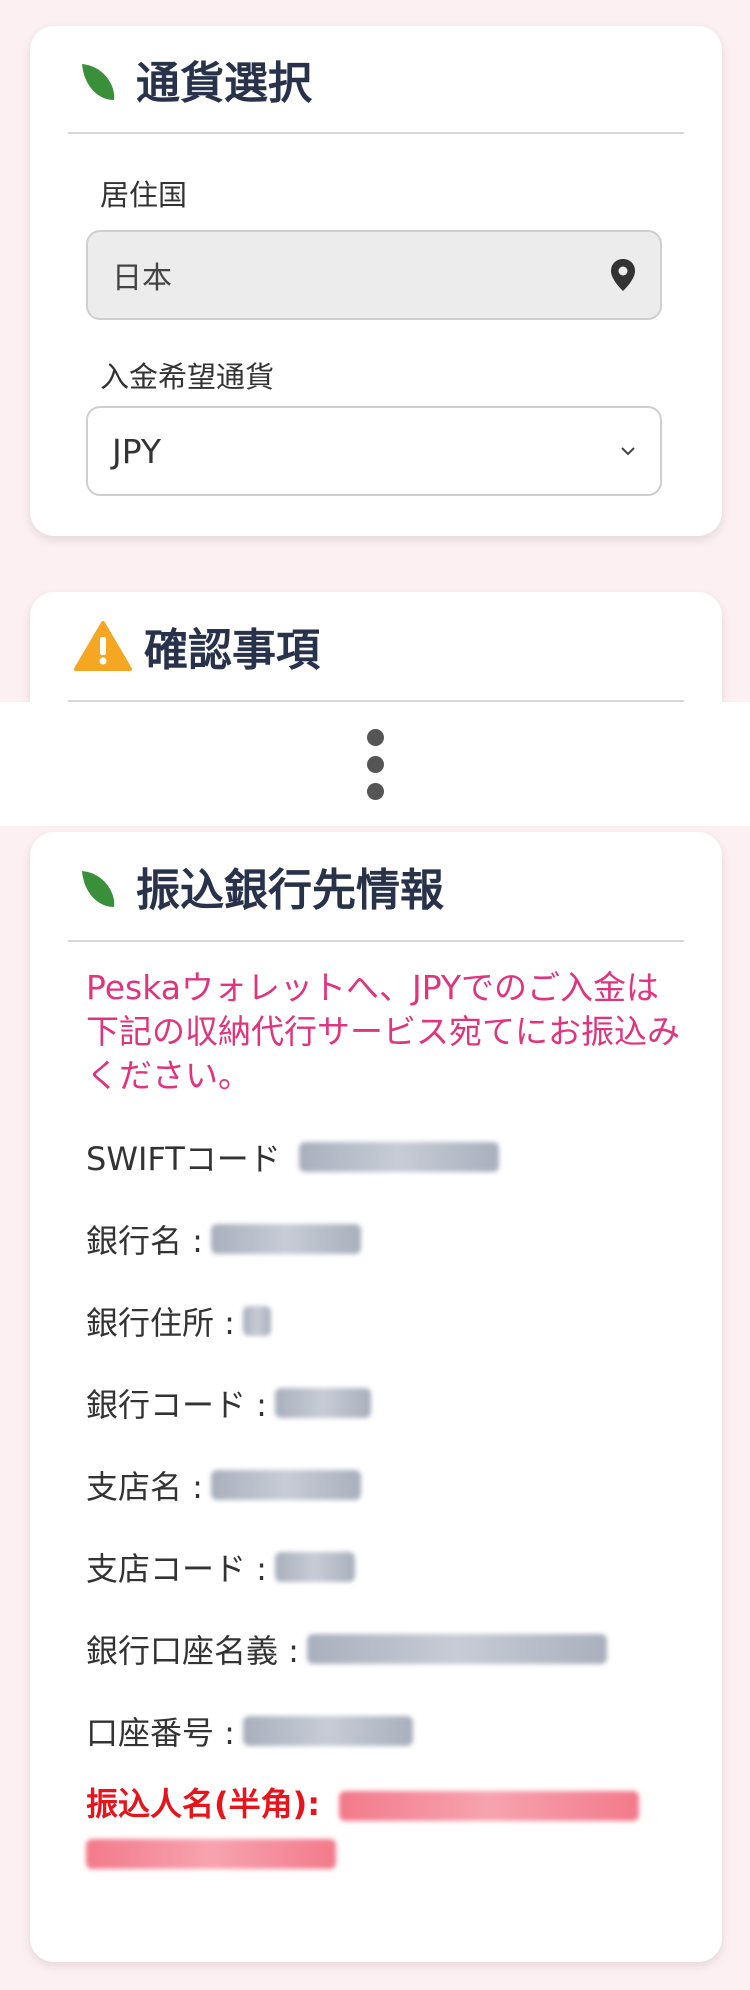 This screenshot has height=1990, width=750. What do you see at coordinates (404, 1485) in the screenshot?
I see `branch-name-row: 支店名 :` at bounding box center [404, 1485].